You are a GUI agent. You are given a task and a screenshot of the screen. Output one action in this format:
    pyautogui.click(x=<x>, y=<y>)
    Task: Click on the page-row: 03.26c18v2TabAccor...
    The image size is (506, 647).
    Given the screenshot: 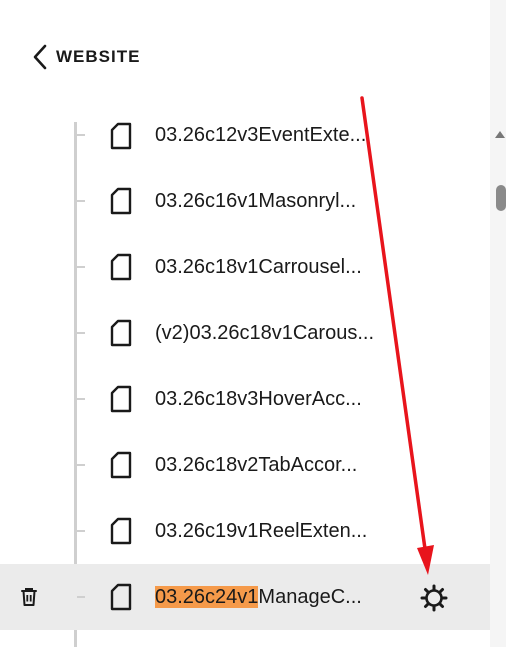 What is the action you would take?
    pyautogui.click(x=245, y=465)
    